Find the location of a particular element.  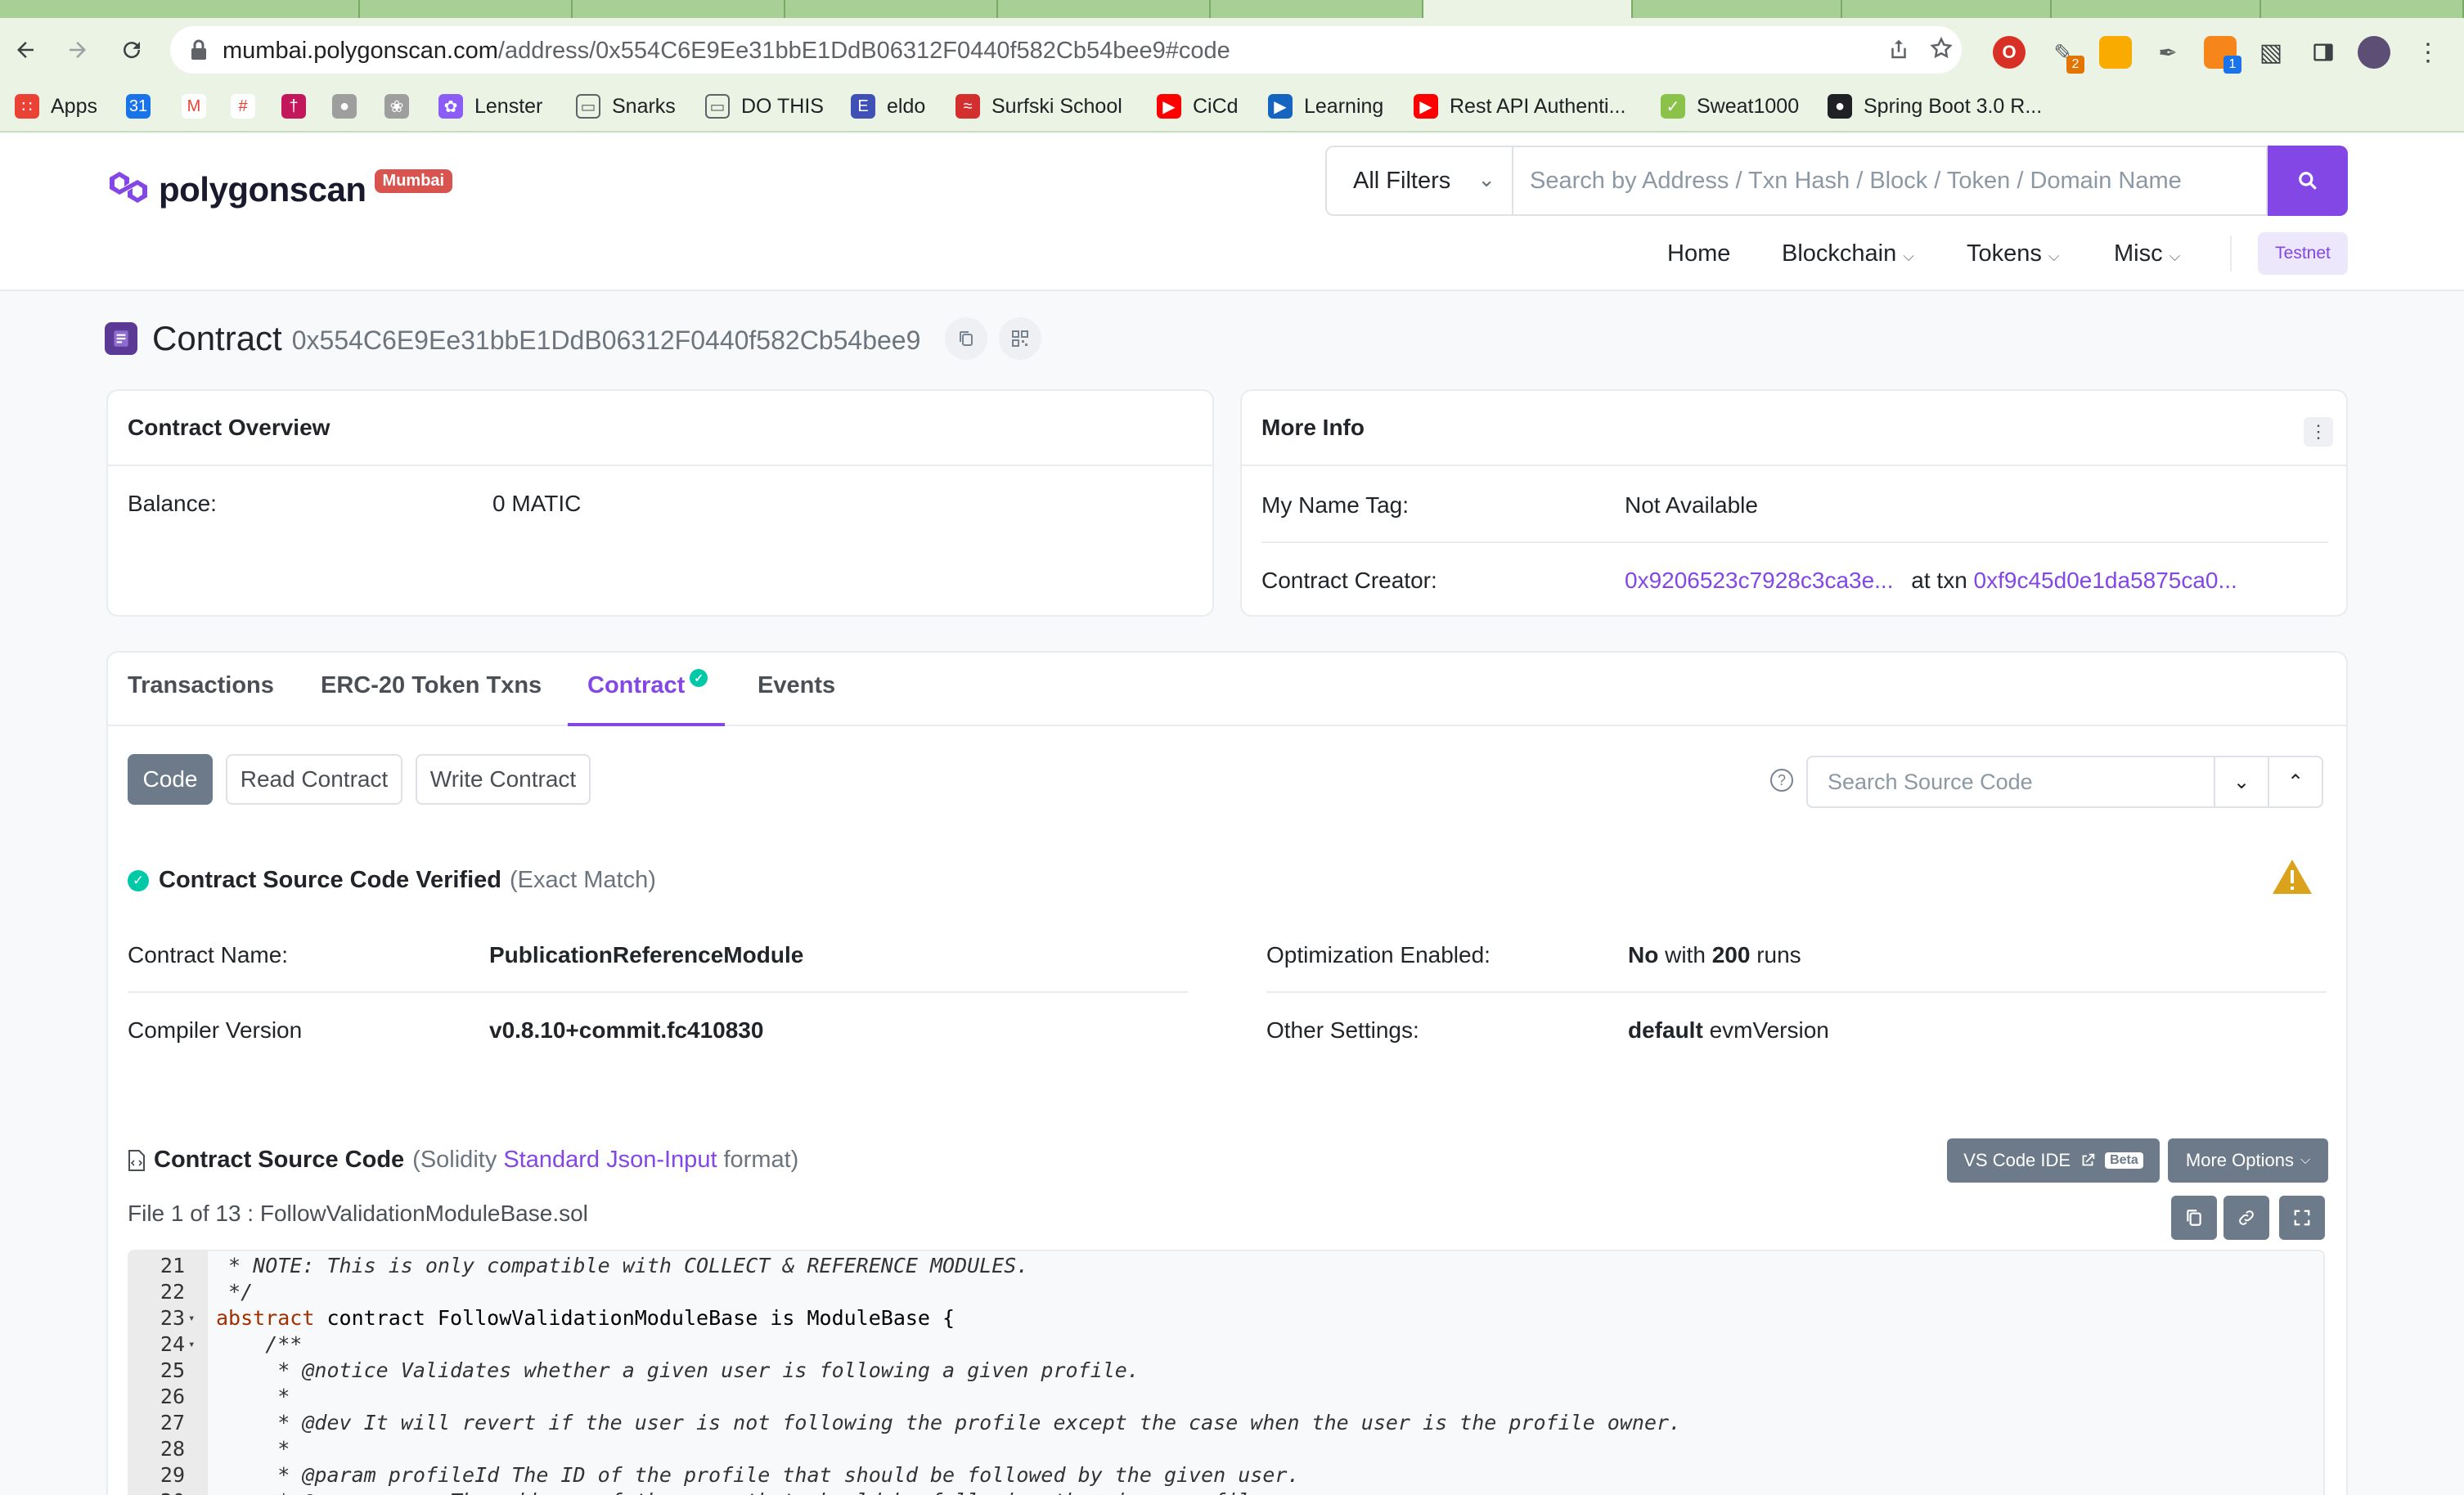

back-icon is located at coordinates (25, 49).